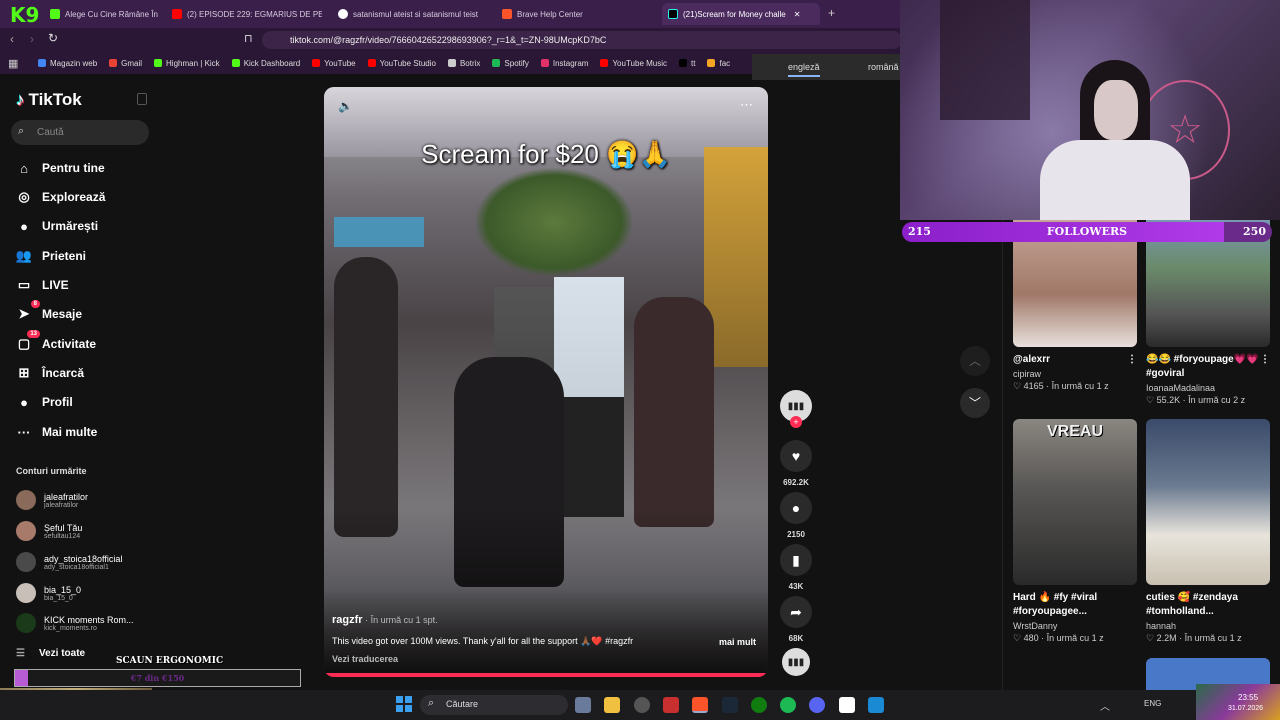  What do you see at coordinates (577, 14) in the screenshot?
I see `browser-tab: Brave Help Center` at bounding box center [577, 14].